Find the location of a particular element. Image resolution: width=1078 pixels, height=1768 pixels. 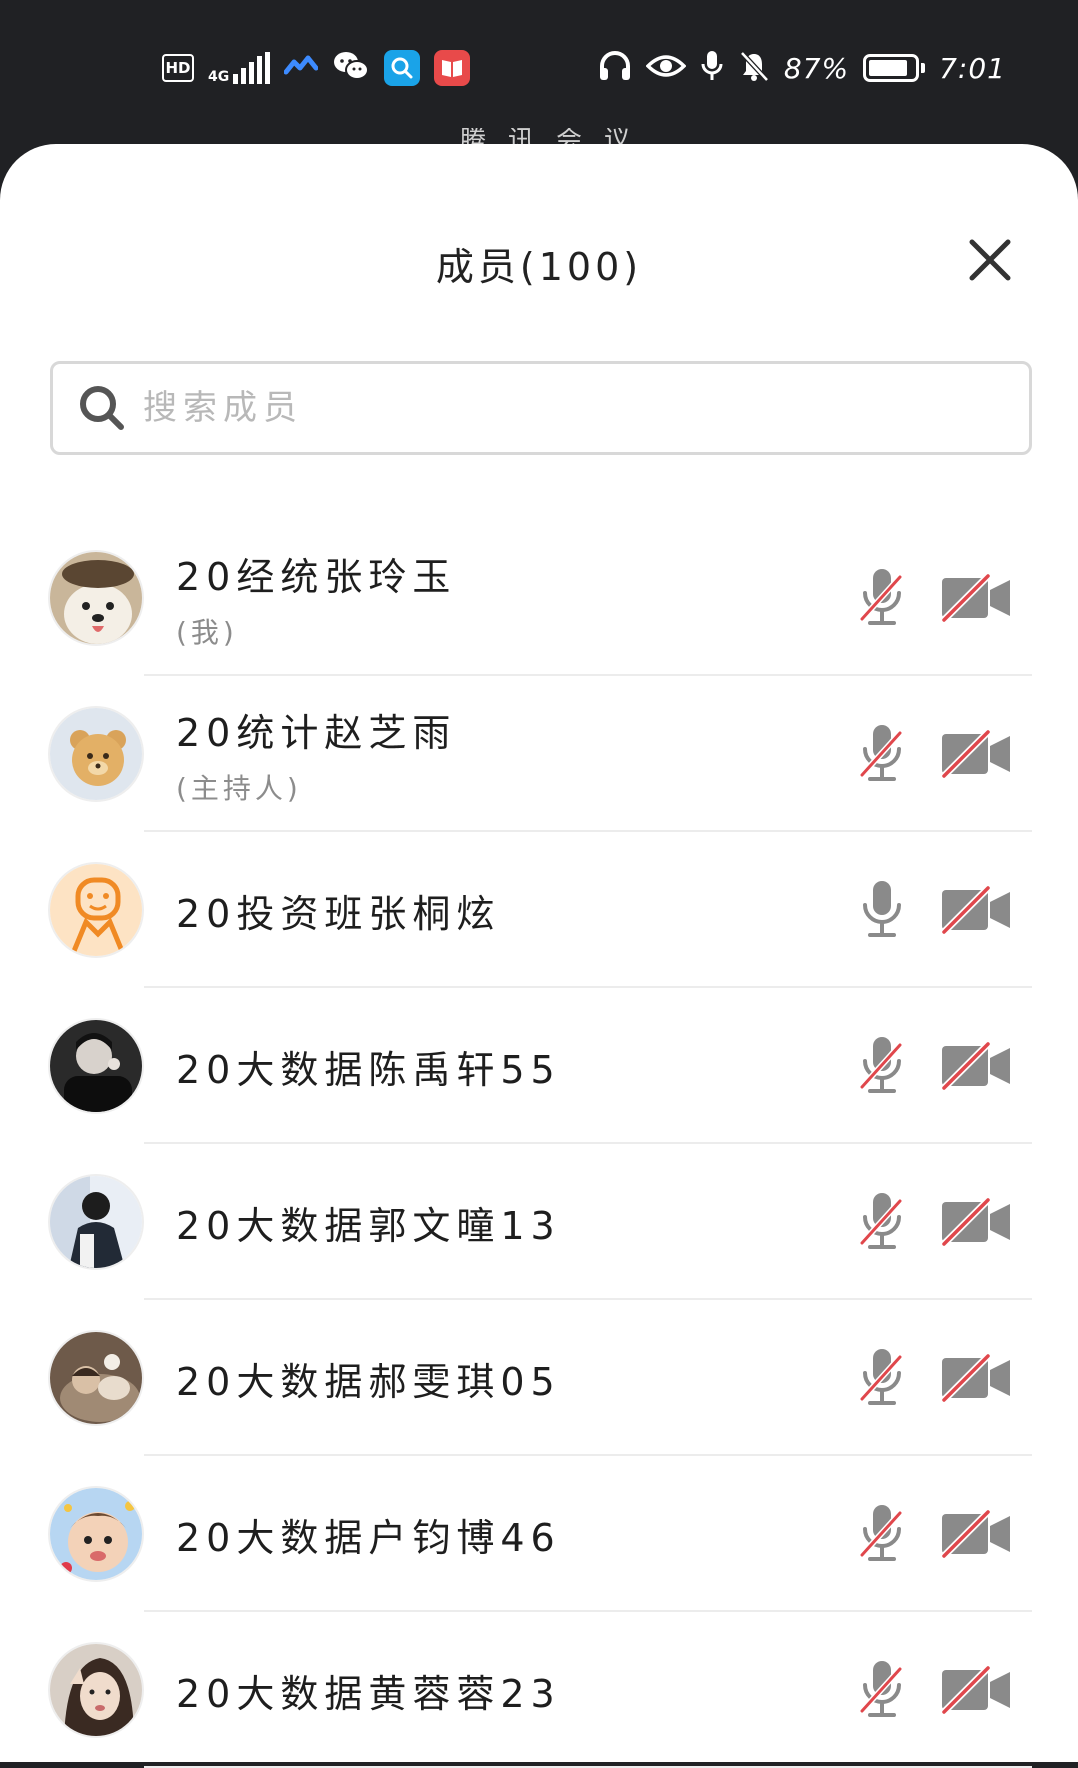

member-text: 20统计赵芝雨 (主持人) is located at coordinates (316, 754).